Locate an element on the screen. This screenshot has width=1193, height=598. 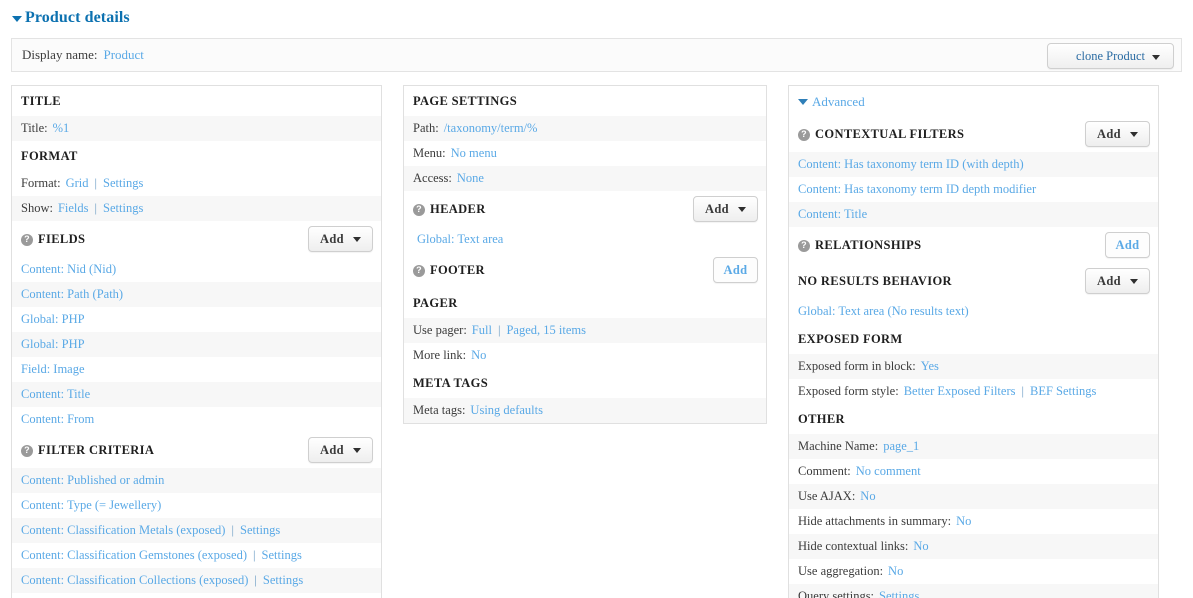
row-fields: Content: Path (Path) is located at coordinates (196, 294).